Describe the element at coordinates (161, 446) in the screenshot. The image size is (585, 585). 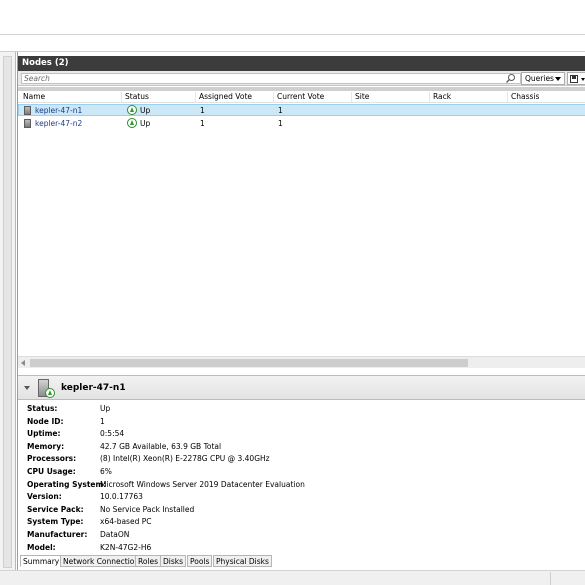
I see `property-value: 42.7 GB Available, 63.9 GB Total` at that location.